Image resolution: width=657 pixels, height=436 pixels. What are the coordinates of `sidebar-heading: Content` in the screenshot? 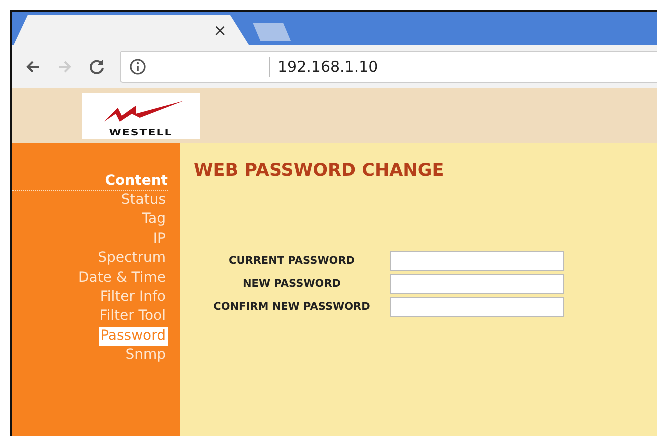 It's located at (90, 182).